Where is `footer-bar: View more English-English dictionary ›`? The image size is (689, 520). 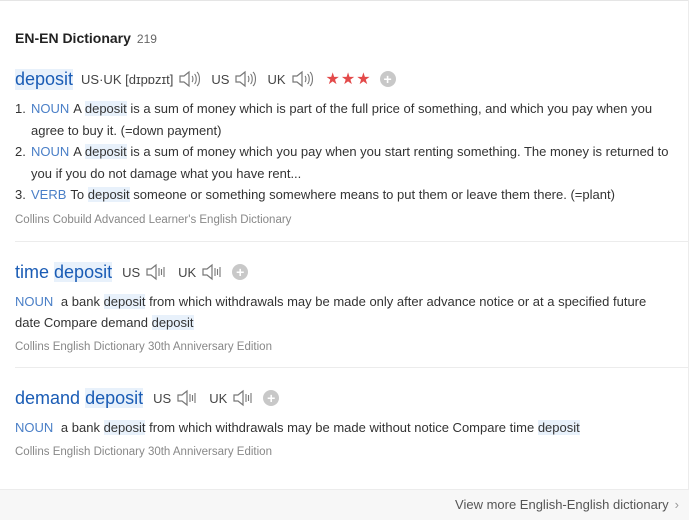
footer-bar: View more English-English dictionary › is located at coordinates (344, 504).